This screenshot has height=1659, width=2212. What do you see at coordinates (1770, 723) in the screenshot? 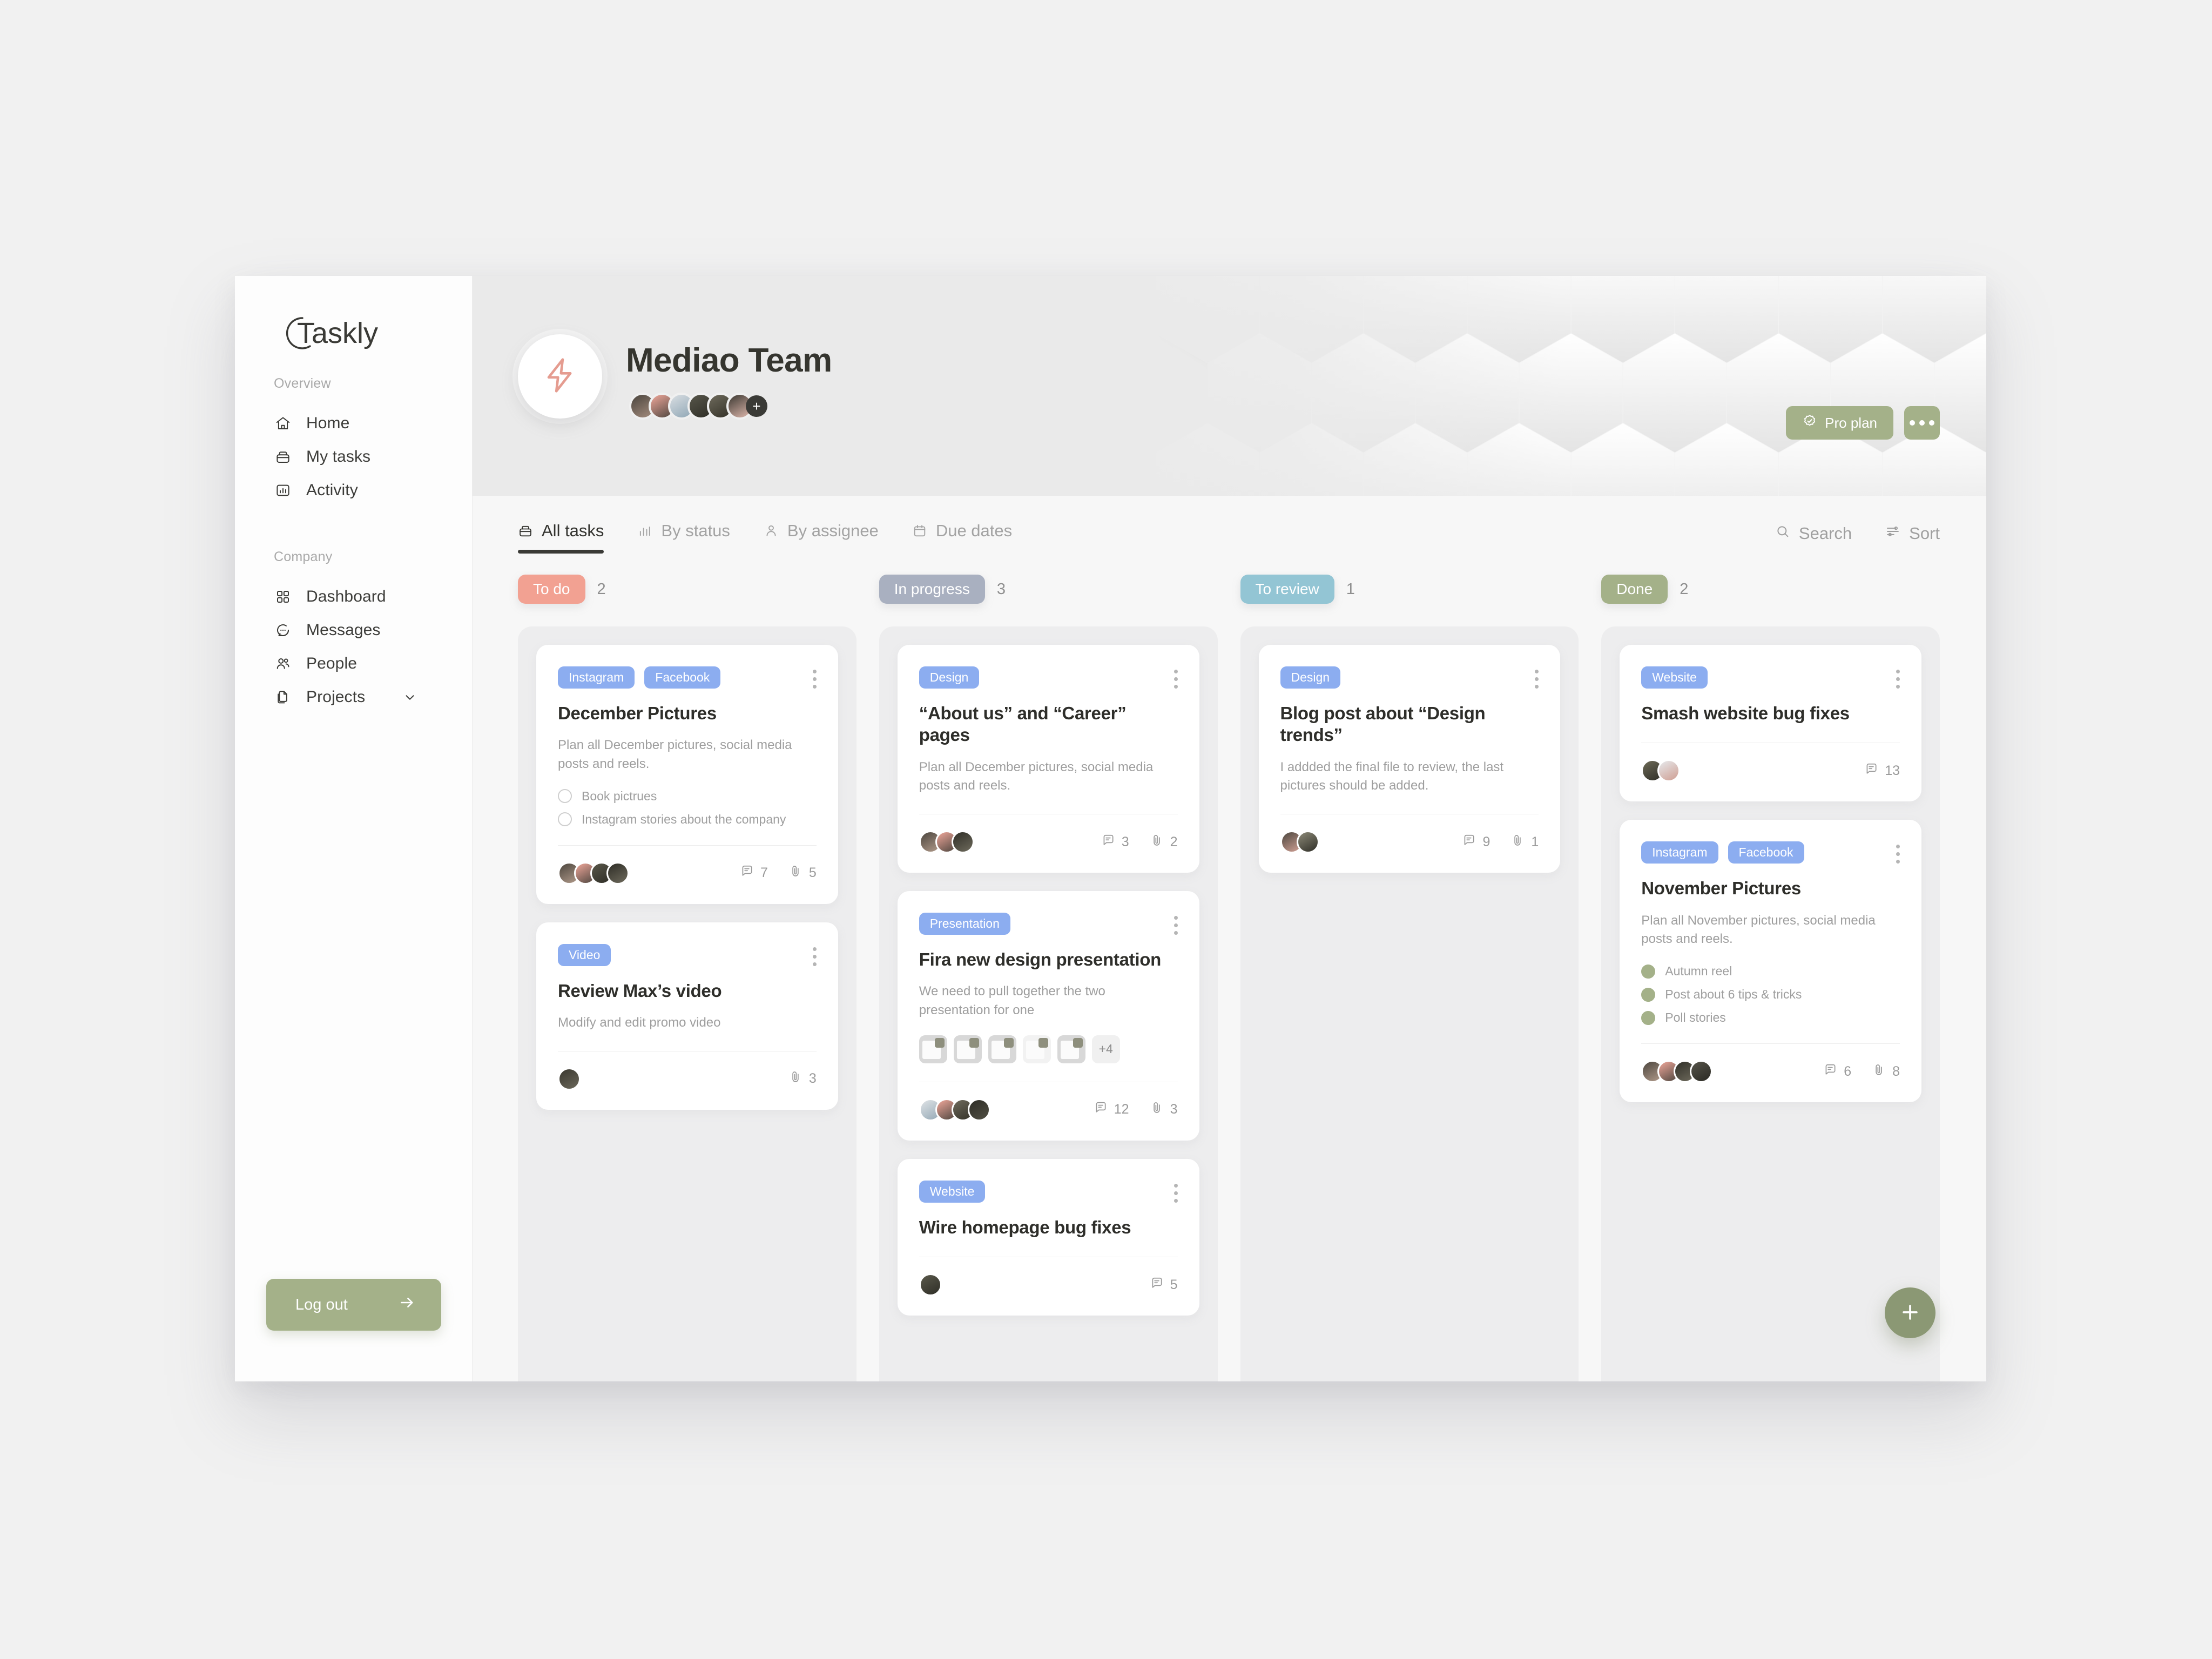
I see `task-card: Website Smash website bug fixes 13` at bounding box center [1770, 723].